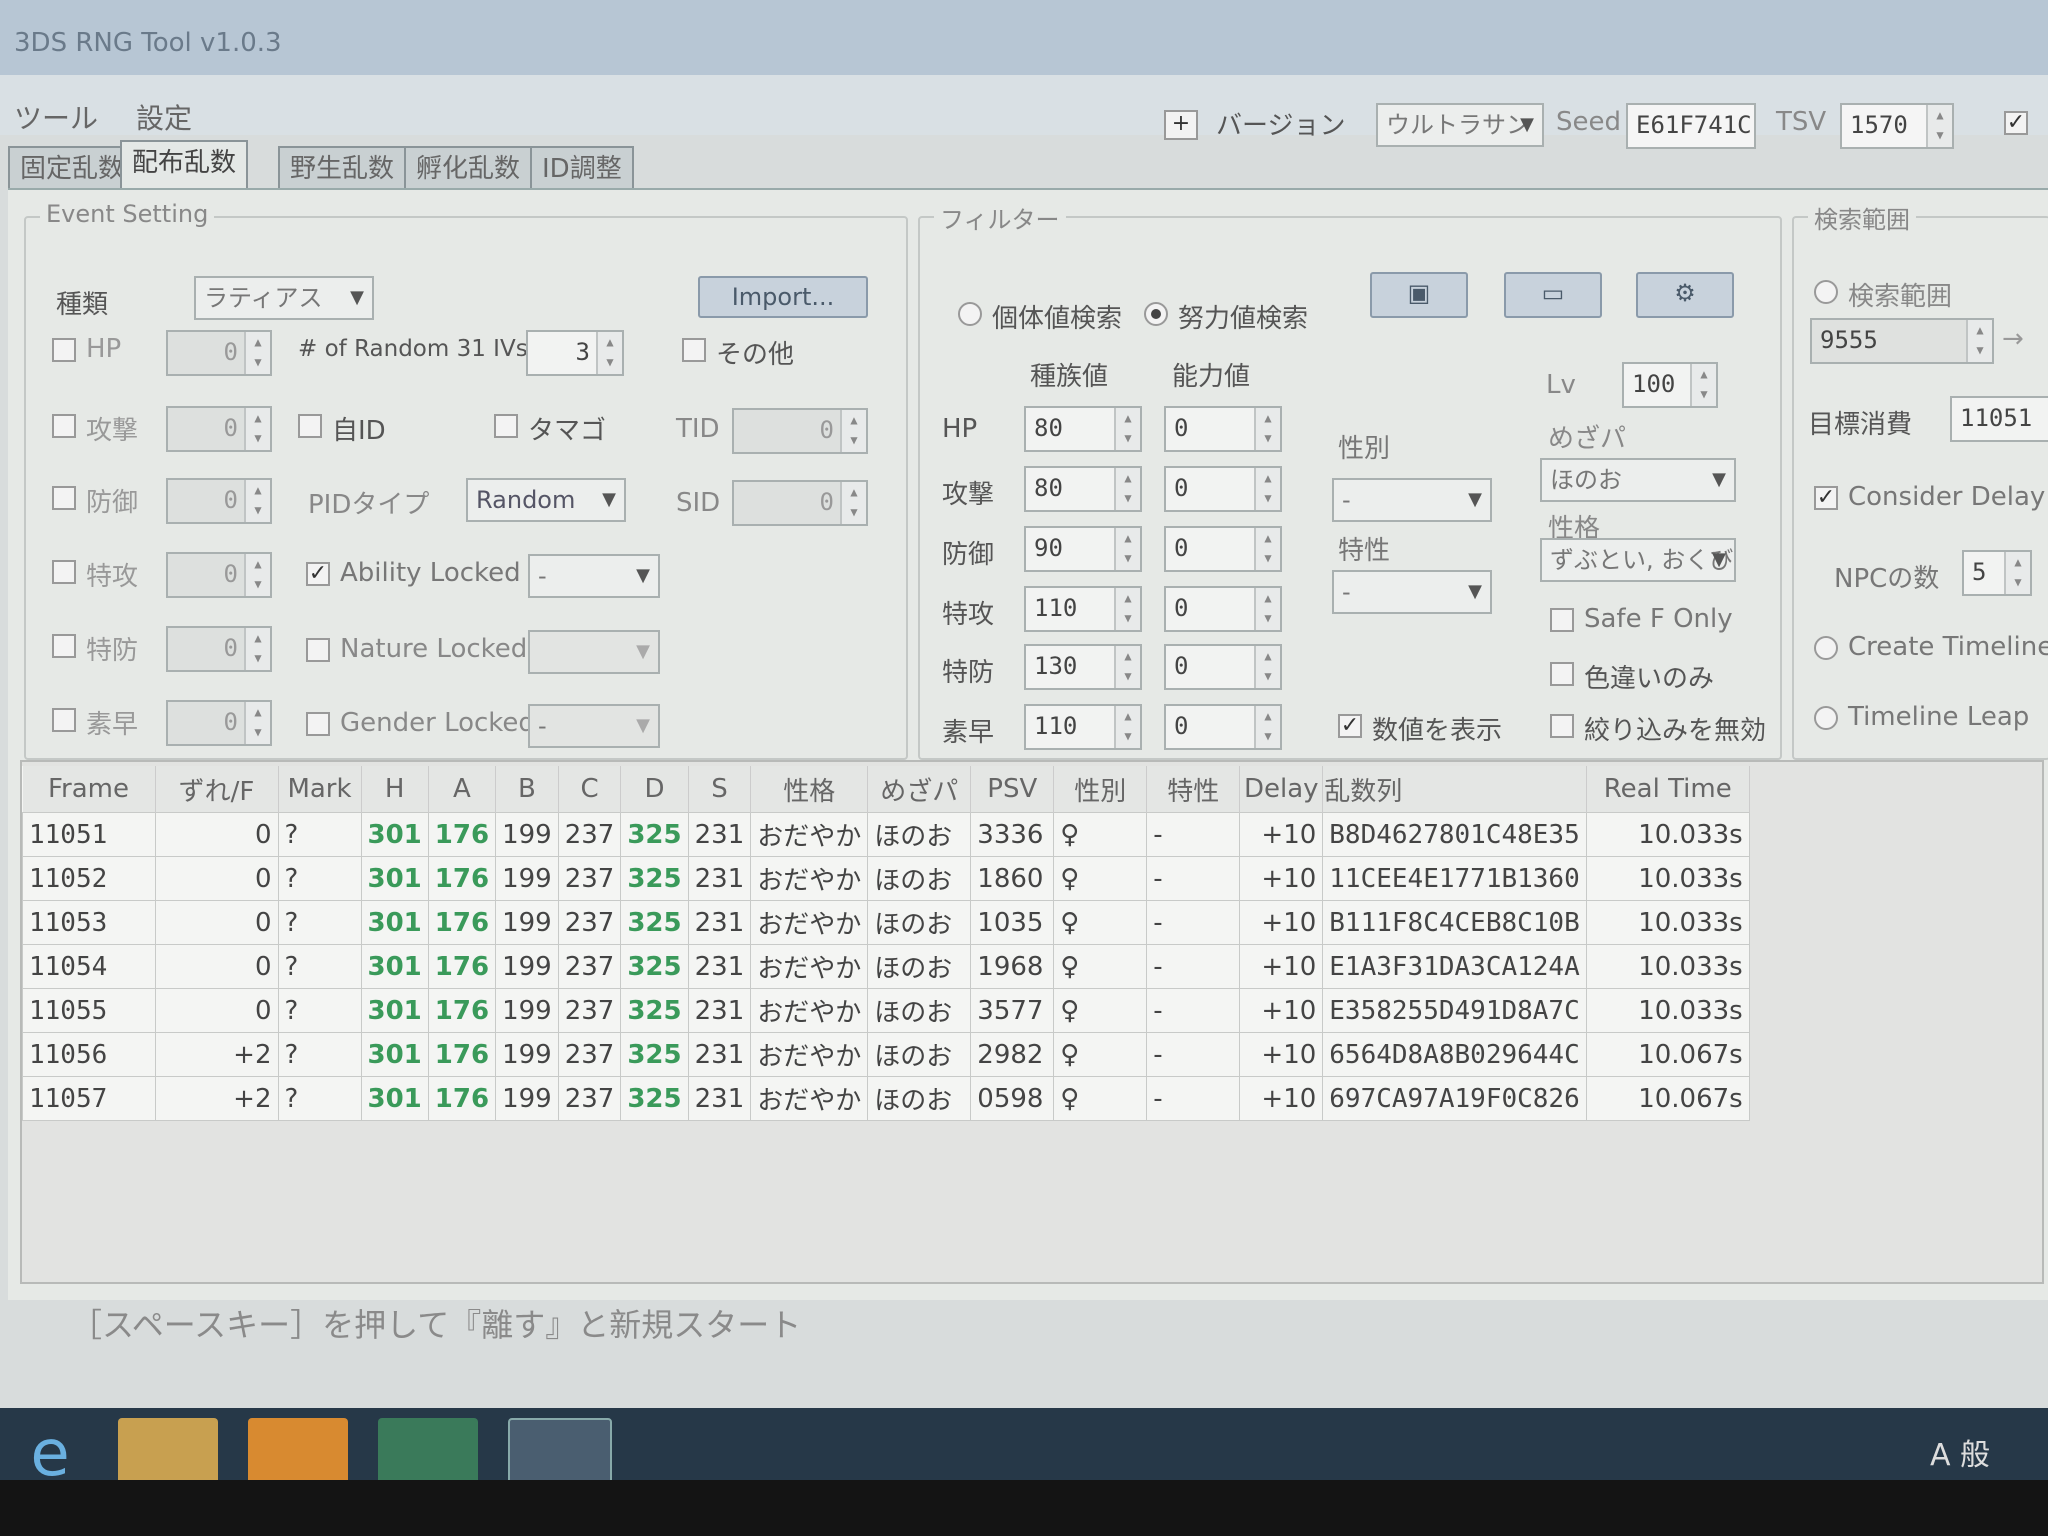 This screenshot has height=1536, width=2048. What do you see at coordinates (318, 574) in the screenshot?
I see `ability-locked-checkbox: ✓` at bounding box center [318, 574].